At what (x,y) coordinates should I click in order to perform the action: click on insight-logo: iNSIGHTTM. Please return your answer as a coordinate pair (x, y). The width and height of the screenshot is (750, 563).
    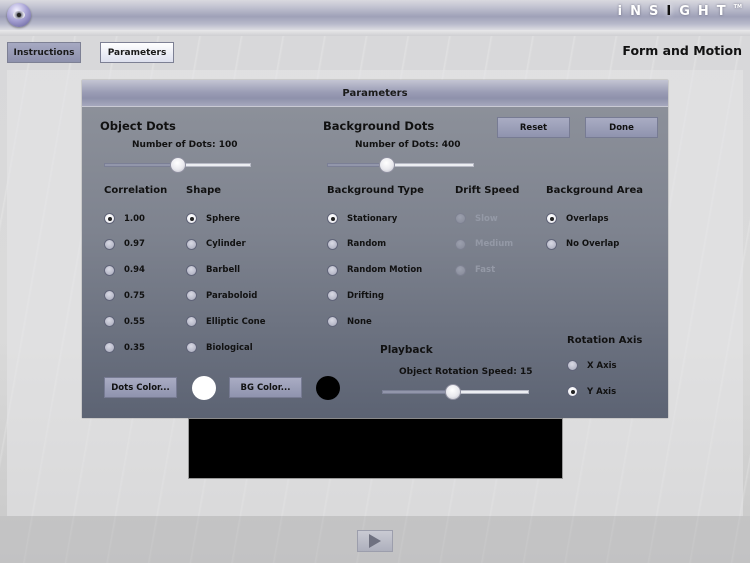
    Looking at the image, I should click on (680, 11).